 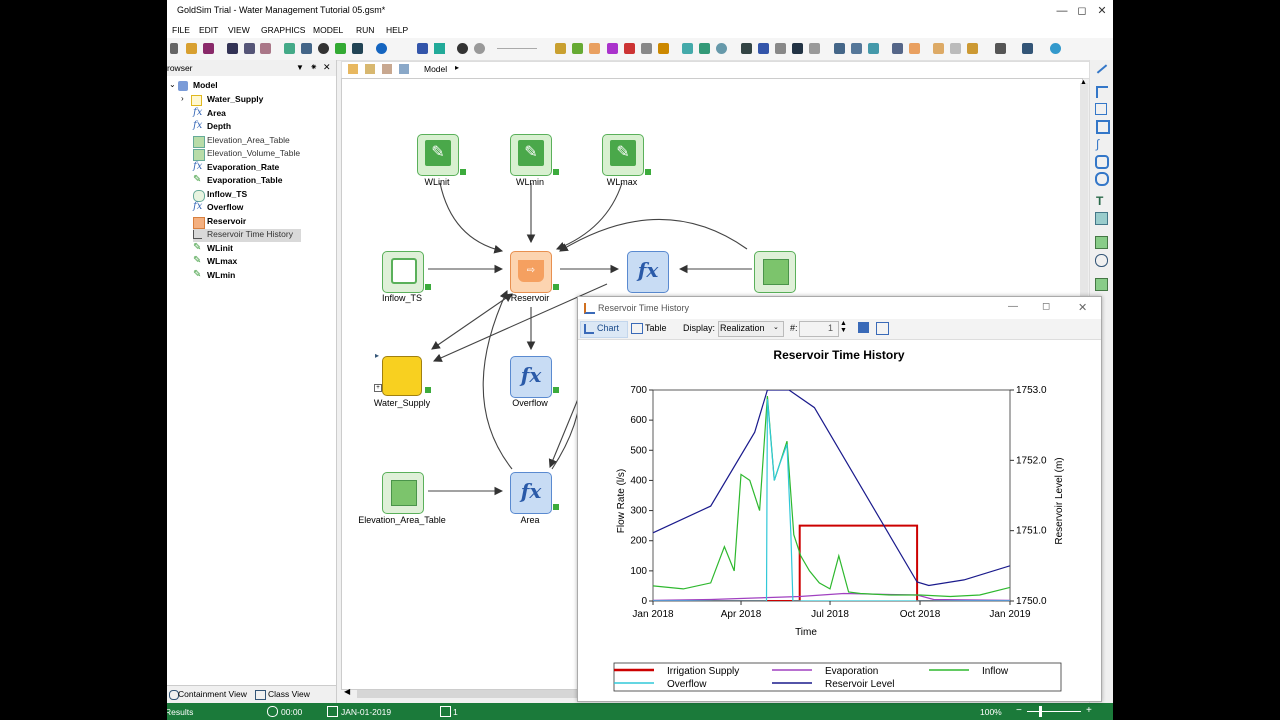 I want to click on arrange-icon, so click(x=1000, y=48).